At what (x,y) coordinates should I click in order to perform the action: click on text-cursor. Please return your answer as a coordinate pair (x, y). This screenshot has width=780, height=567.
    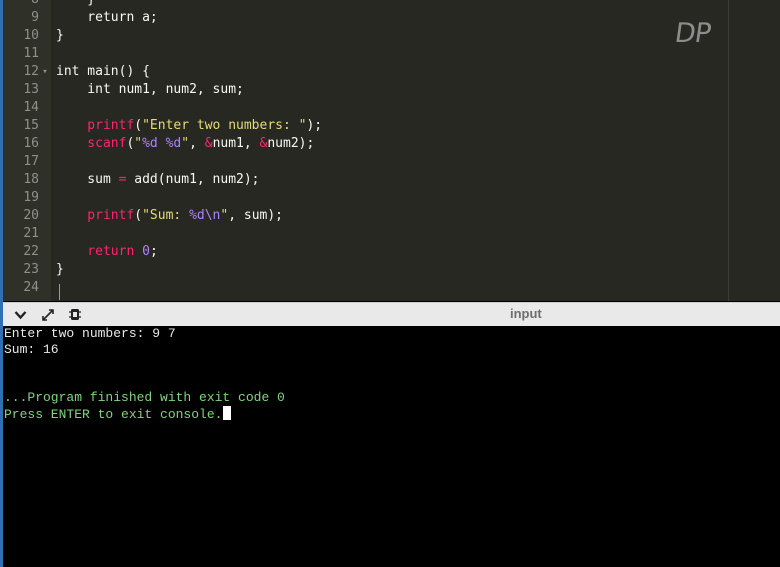
    Looking at the image, I should click on (59, 292).